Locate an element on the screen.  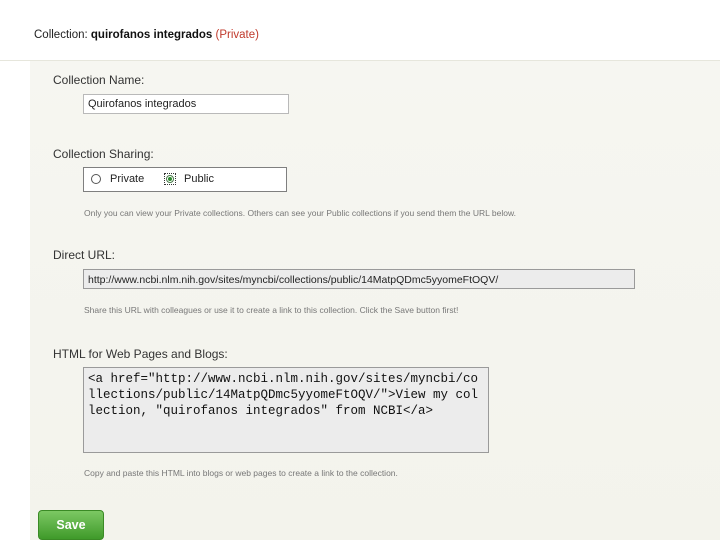
privacy-status: (Private) is located at coordinates (237, 35).